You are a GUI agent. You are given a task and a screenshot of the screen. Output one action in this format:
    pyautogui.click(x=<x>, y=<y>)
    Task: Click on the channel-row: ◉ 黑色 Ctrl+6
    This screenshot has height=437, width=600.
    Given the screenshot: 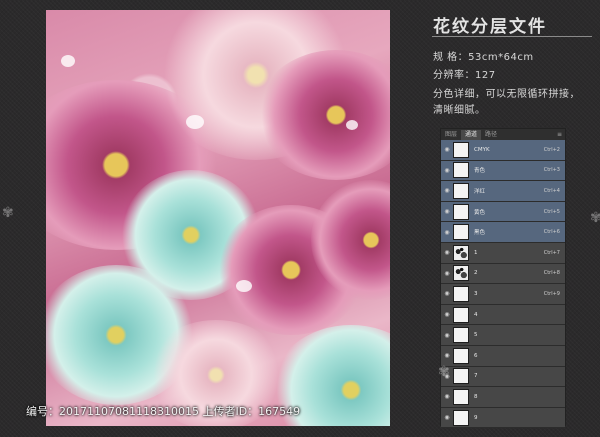 What is the action you would take?
    pyautogui.click(x=503, y=232)
    